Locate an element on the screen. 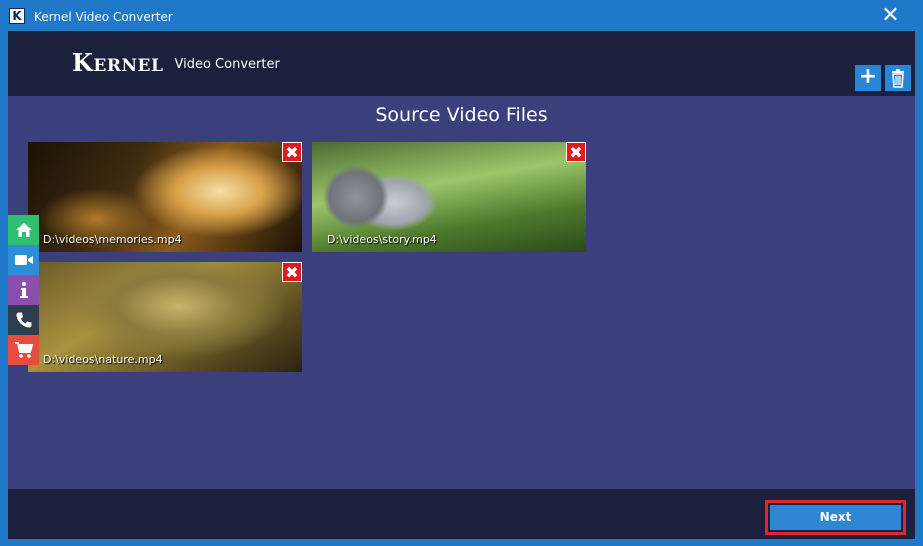 The image size is (923, 546). video-button is located at coordinates (23, 260).